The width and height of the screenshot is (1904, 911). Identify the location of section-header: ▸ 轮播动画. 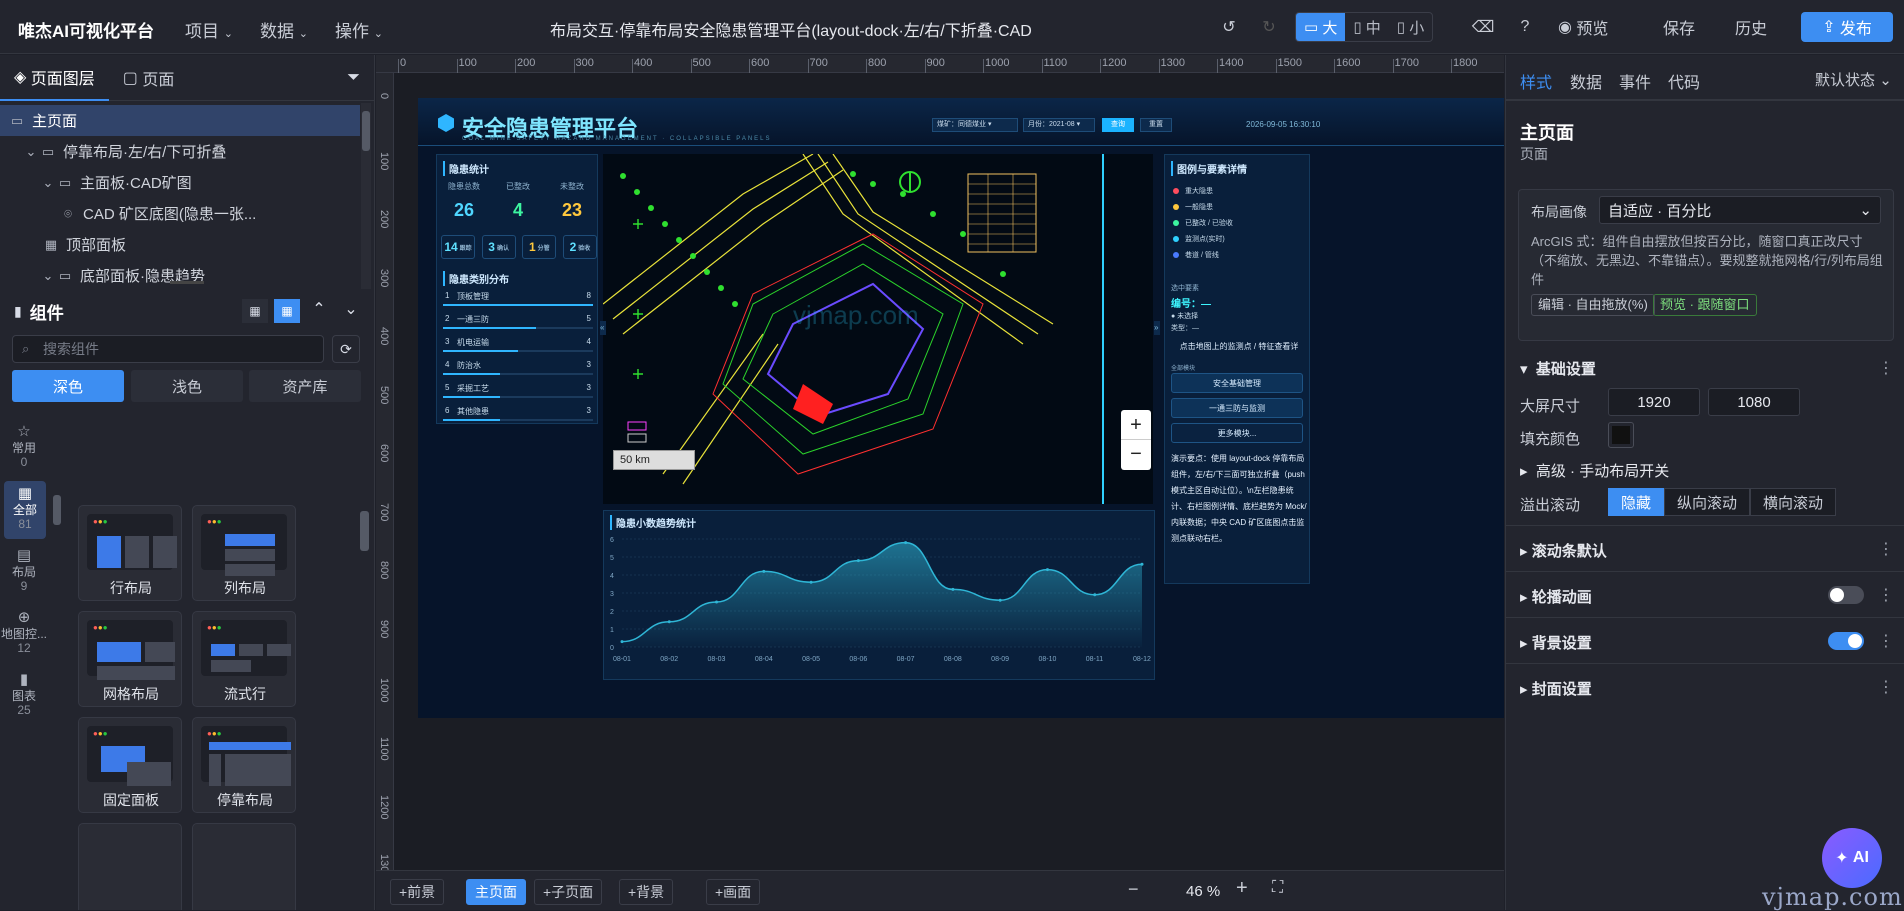
(1556, 596).